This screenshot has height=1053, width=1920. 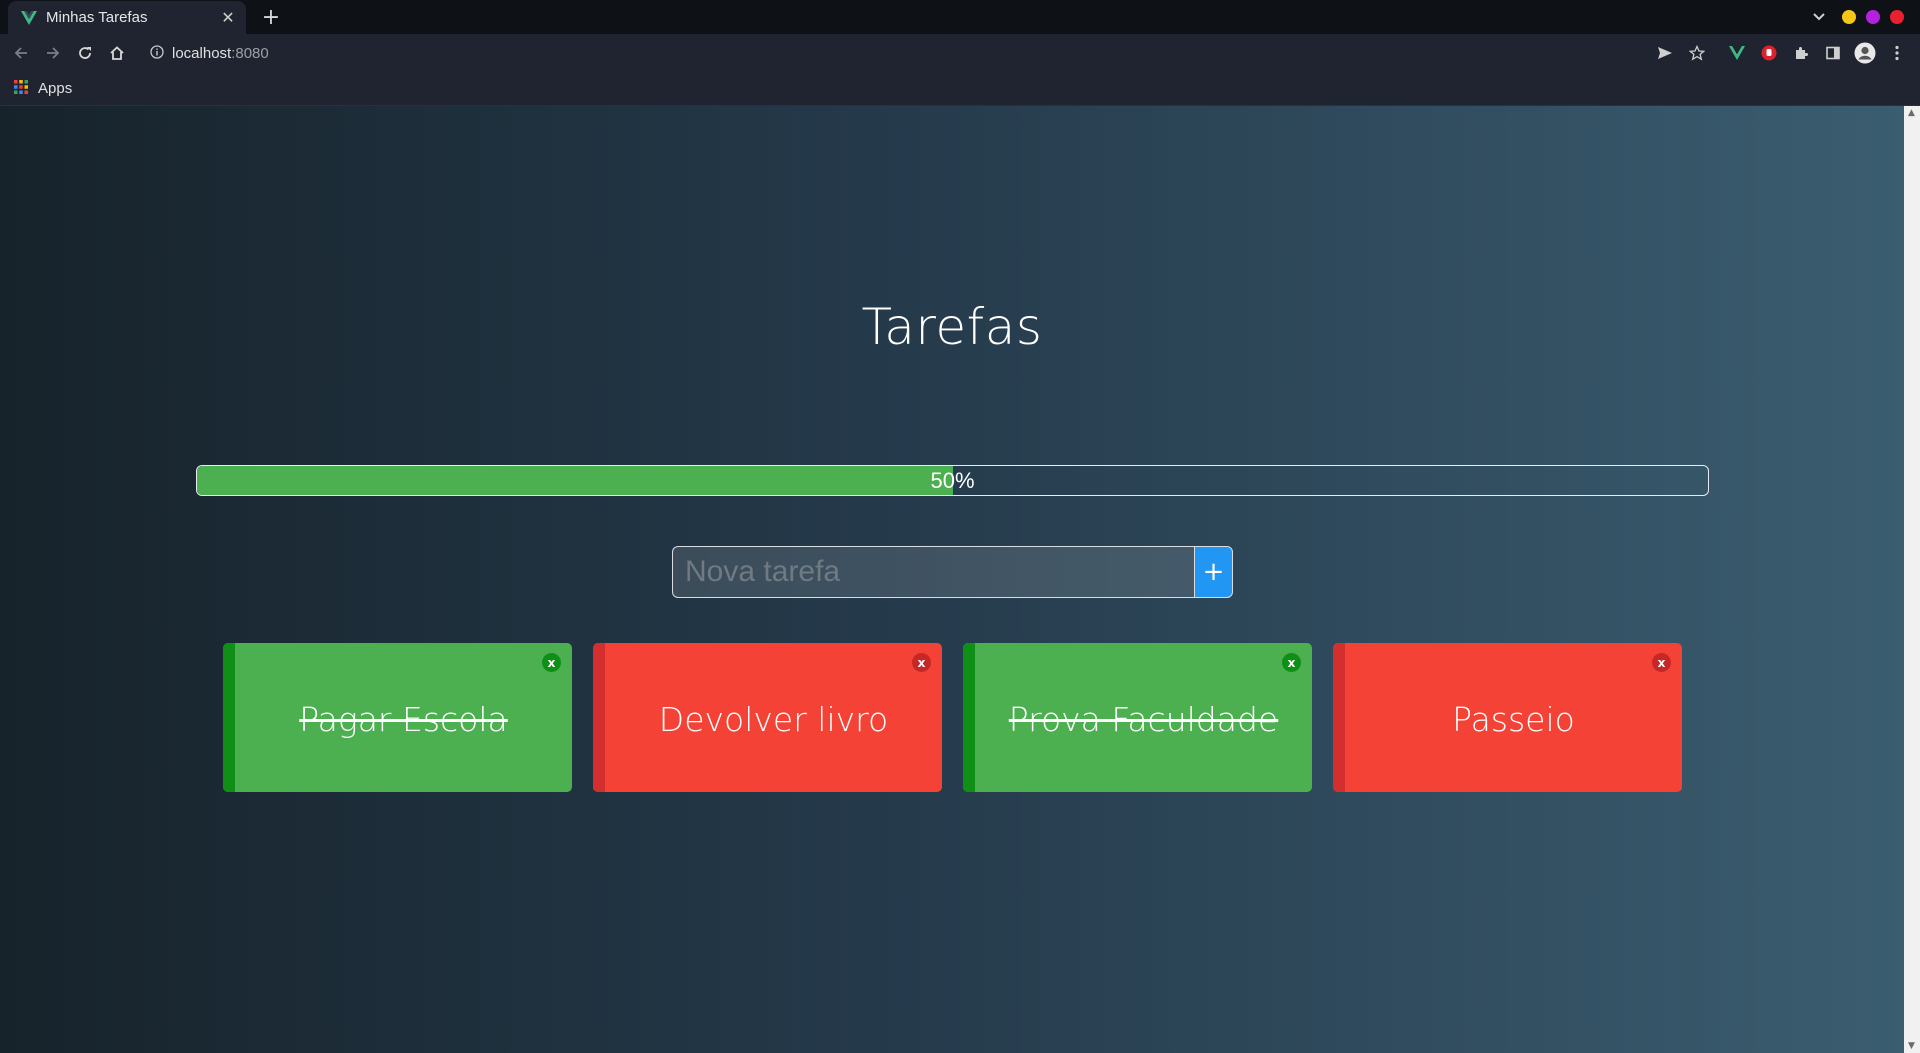 I want to click on vue-devtools-icon, so click(x=1737, y=53).